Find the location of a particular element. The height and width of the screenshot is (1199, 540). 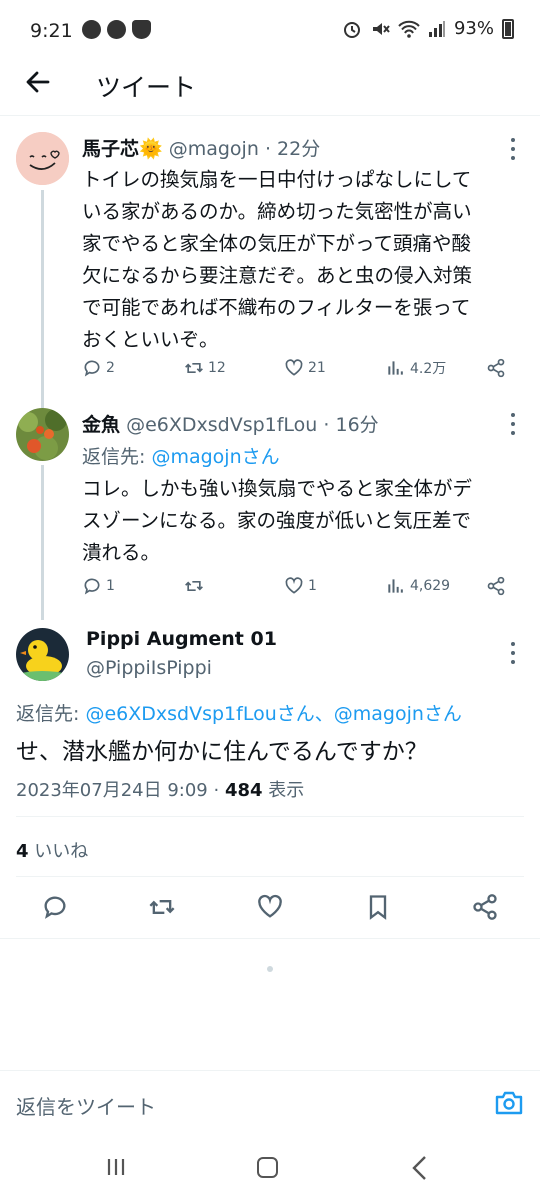

system-nav-bar is located at coordinates (270, 1164).